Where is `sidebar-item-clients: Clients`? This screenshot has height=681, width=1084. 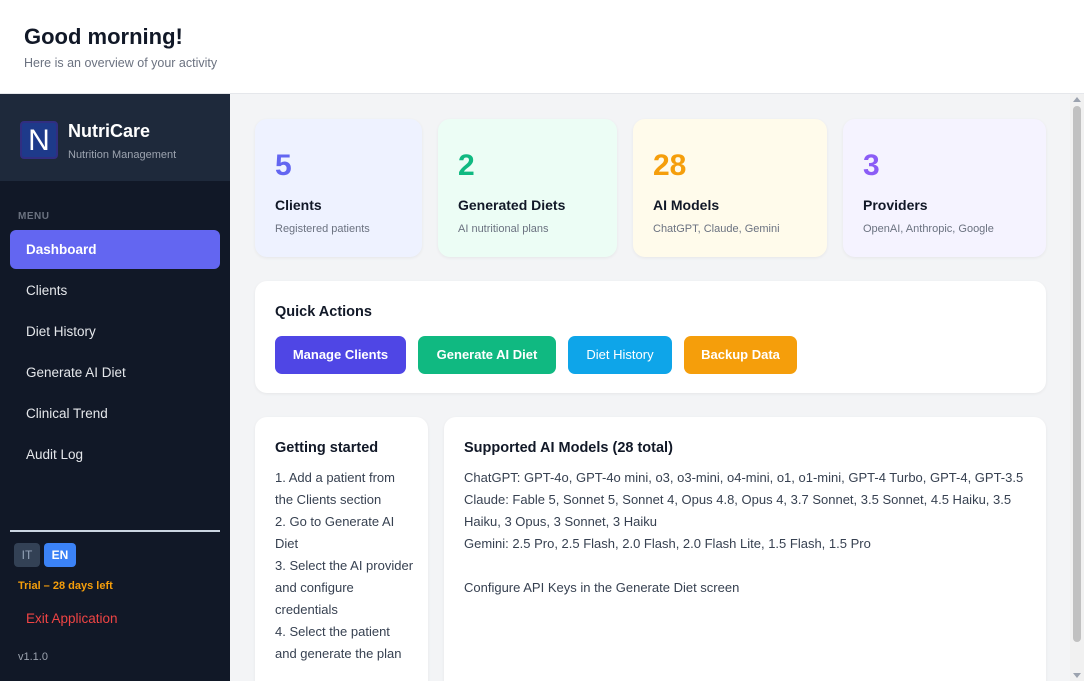
sidebar-item-clients: Clients is located at coordinates (115, 290).